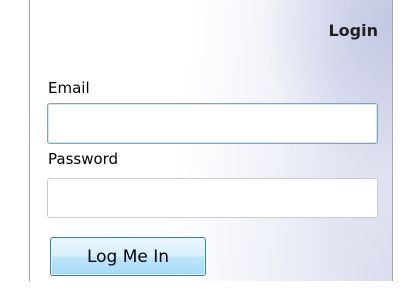 The height and width of the screenshot is (292, 415). Describe the element at coordinates (69, 88) in the screenshot. I see `email-label: Email` at that location.